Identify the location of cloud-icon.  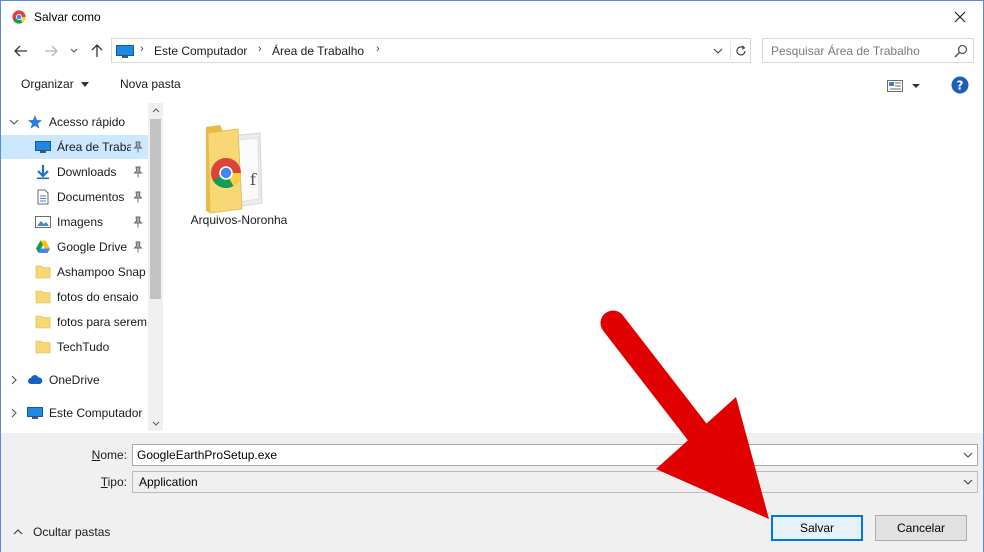
(35, 379).